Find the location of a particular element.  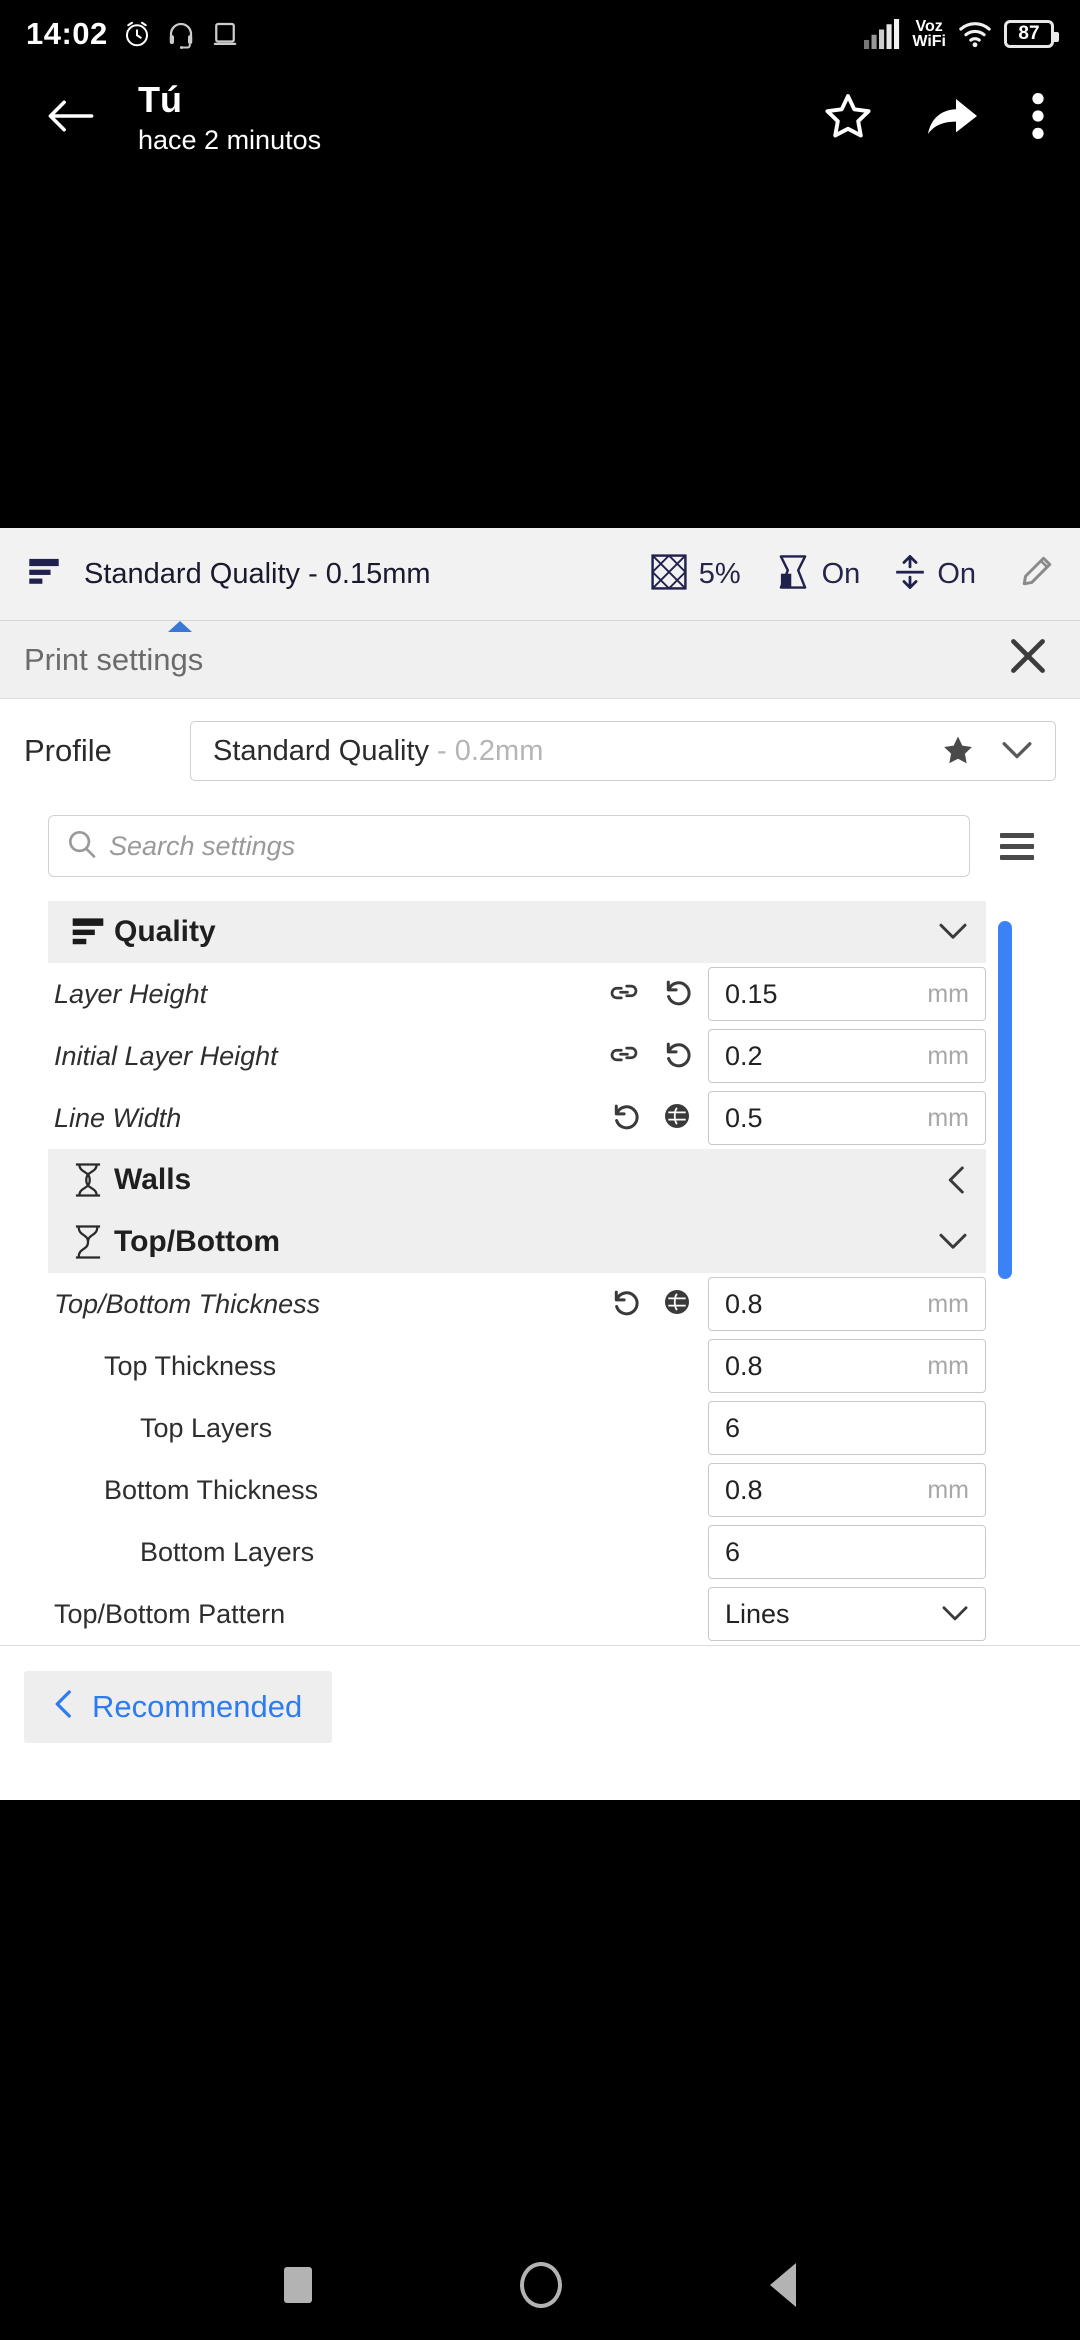

search-input: Search settings is located at coordinates (509, 846).